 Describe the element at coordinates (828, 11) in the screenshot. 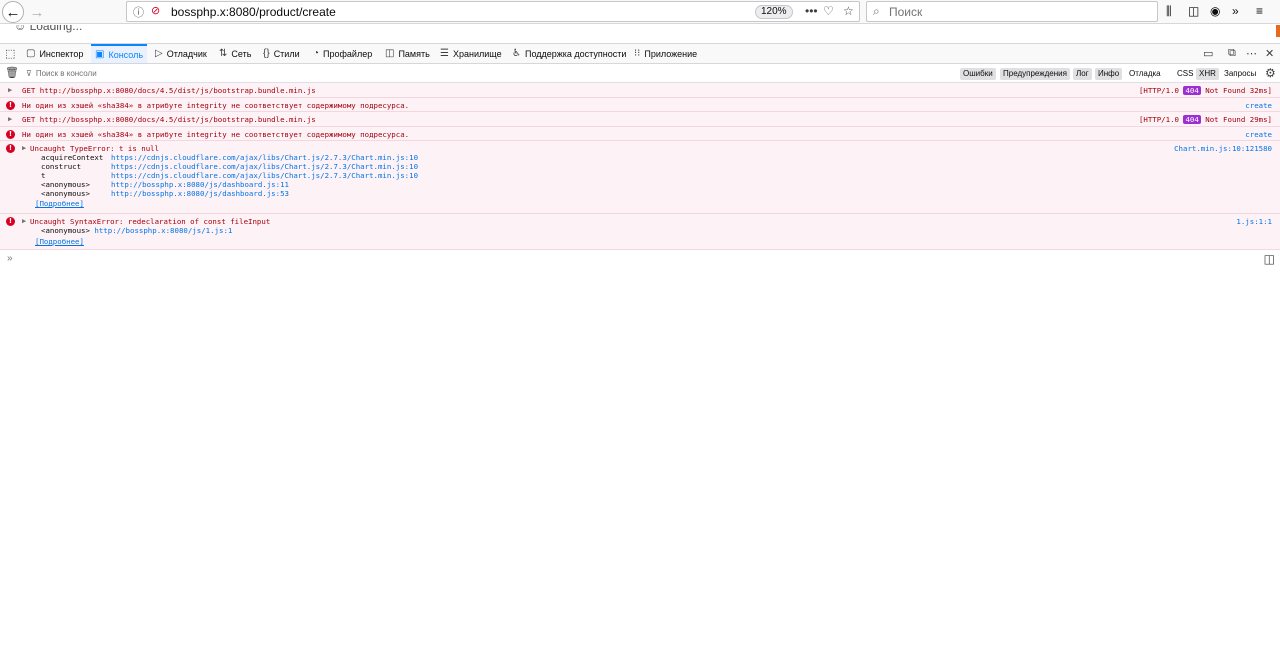

I see `pocket-icon: ♡` at that location.